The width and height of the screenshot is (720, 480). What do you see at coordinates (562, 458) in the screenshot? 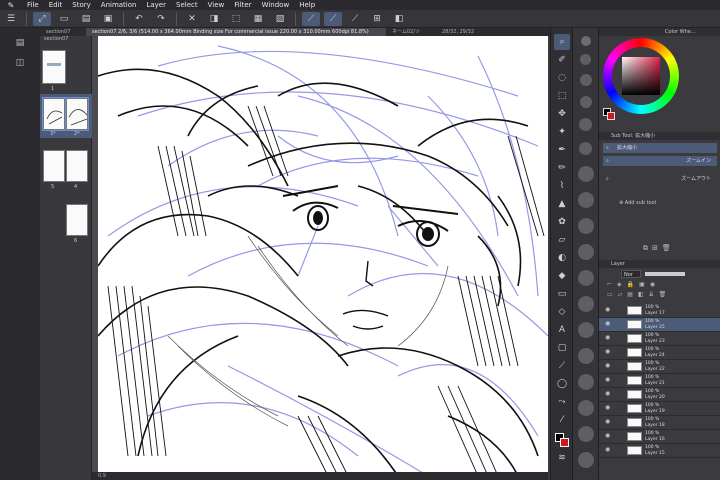
I see `transparent-color-icon: ≋` at bounding box center [562, 458].